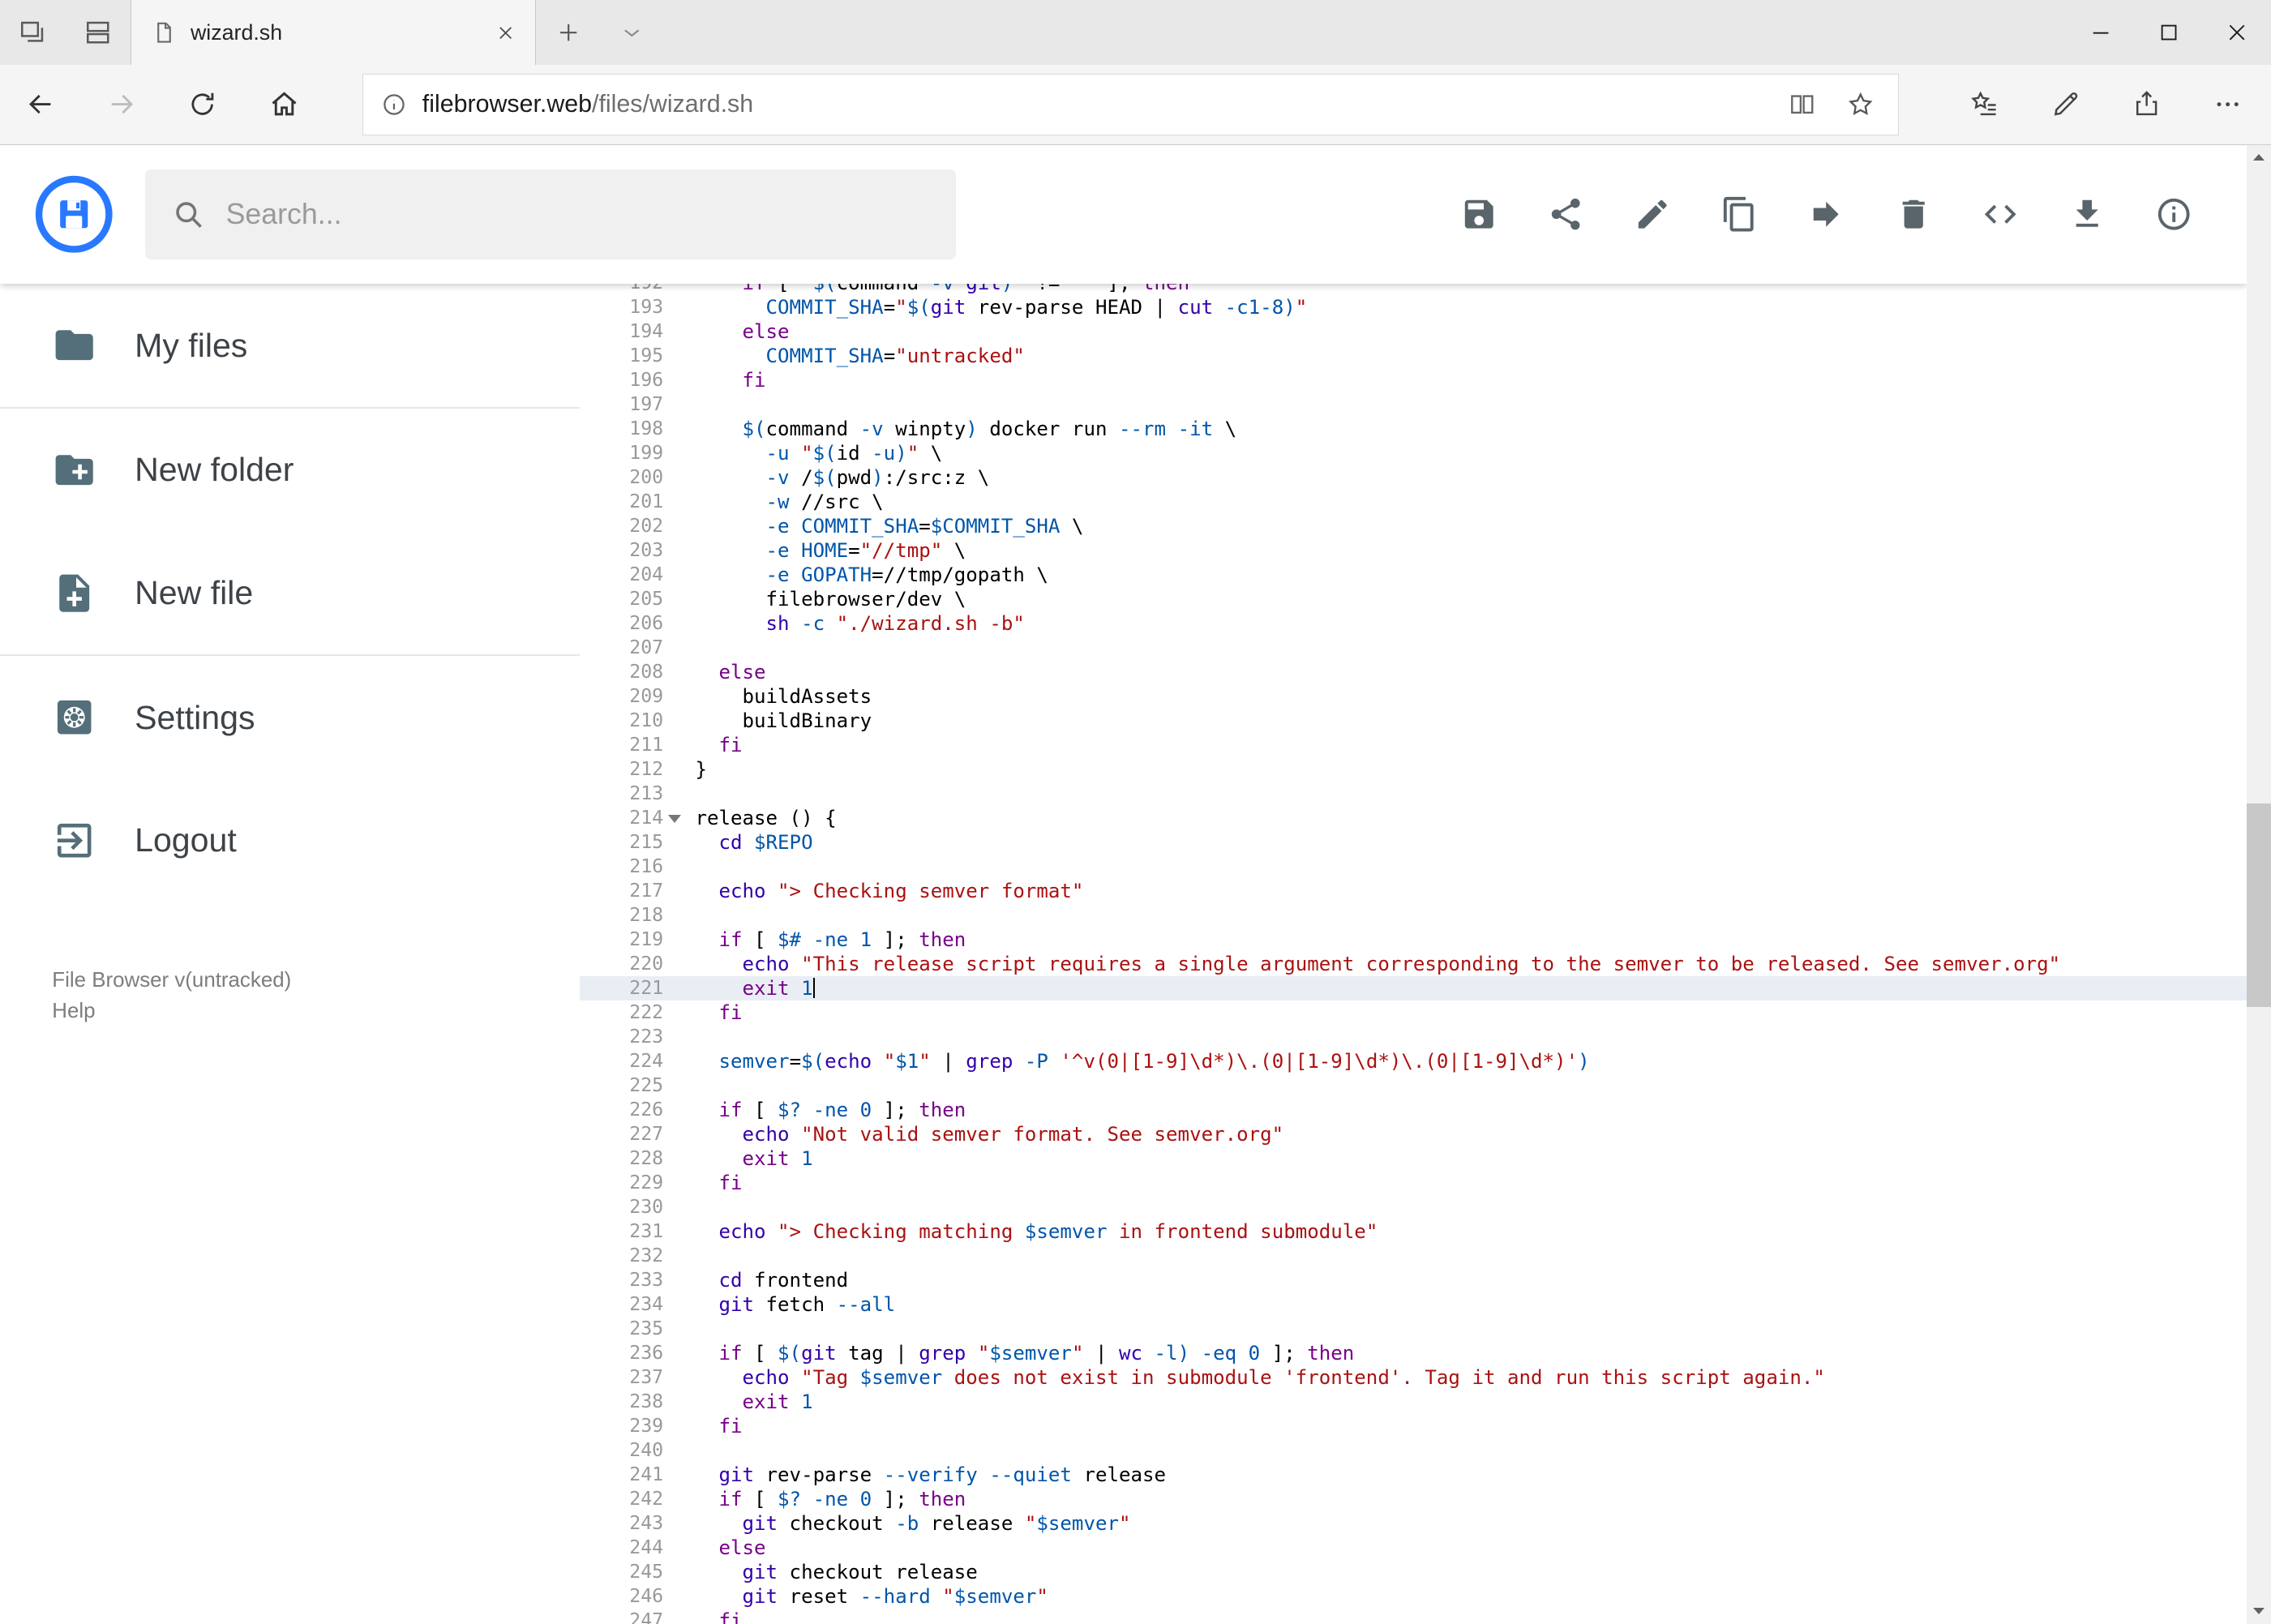 Image resolution: width=2271 pixels, height=1624 pixels. What do you see at coordinates (1414, 745) in the screenshot?
I see `code-line: 211 fi` at bounding box center [1414, 745].